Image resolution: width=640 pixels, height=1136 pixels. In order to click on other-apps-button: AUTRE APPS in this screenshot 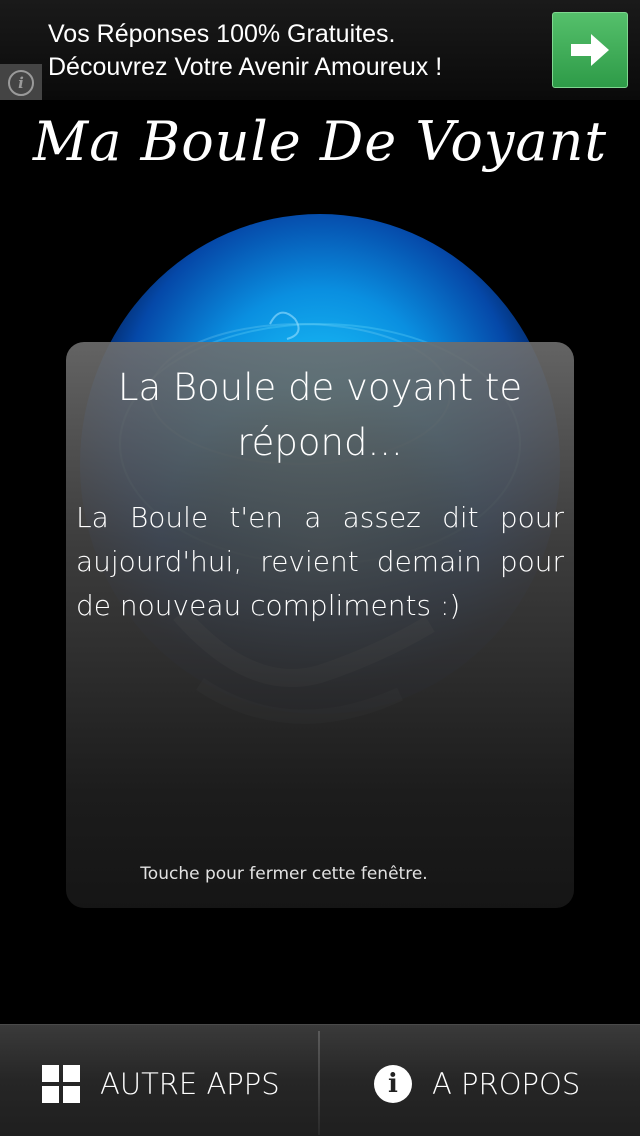, I will do `click(159, 1080)`.